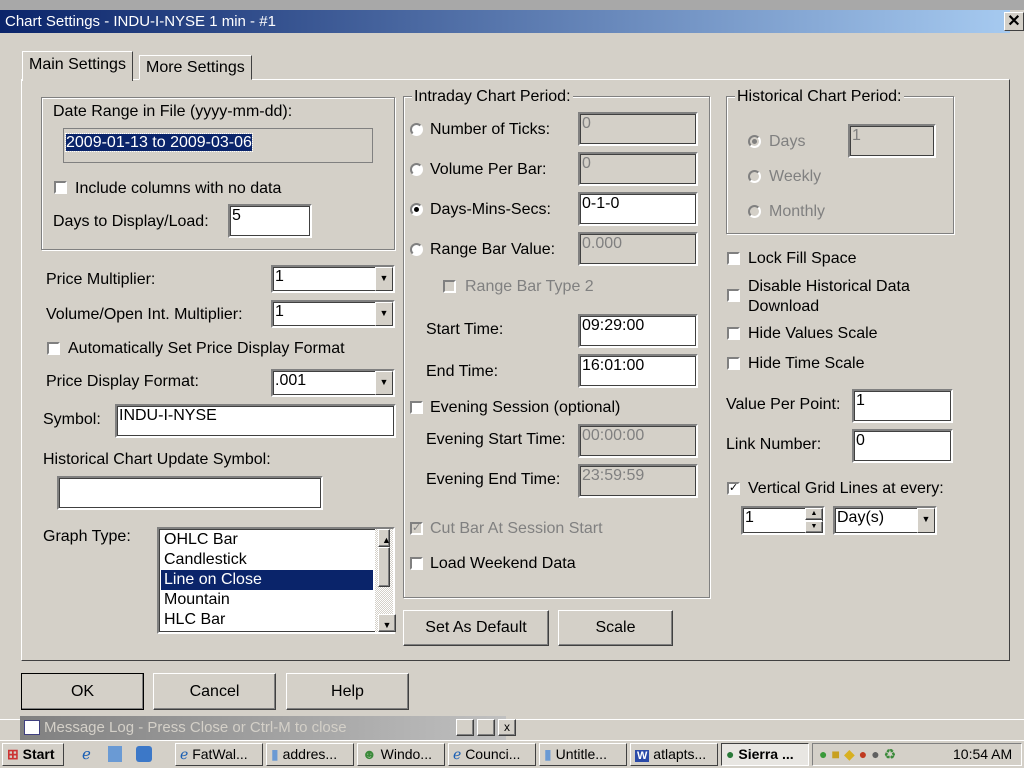  Describe the element at coordinates (195, 67) in the screenshot. I see `tab-more-settings: More Settings` at that location.